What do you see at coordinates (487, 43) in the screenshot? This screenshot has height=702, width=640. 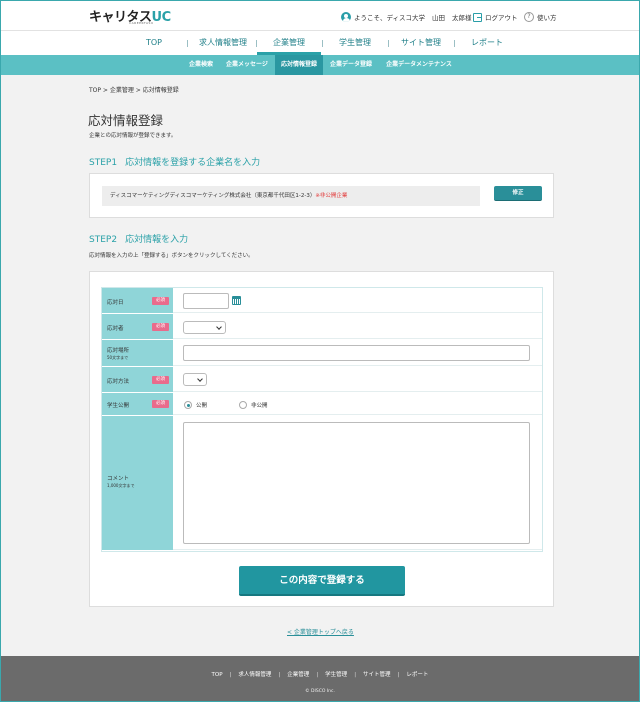 I see `nav-report: レポート` at bounding box center [487, 43].